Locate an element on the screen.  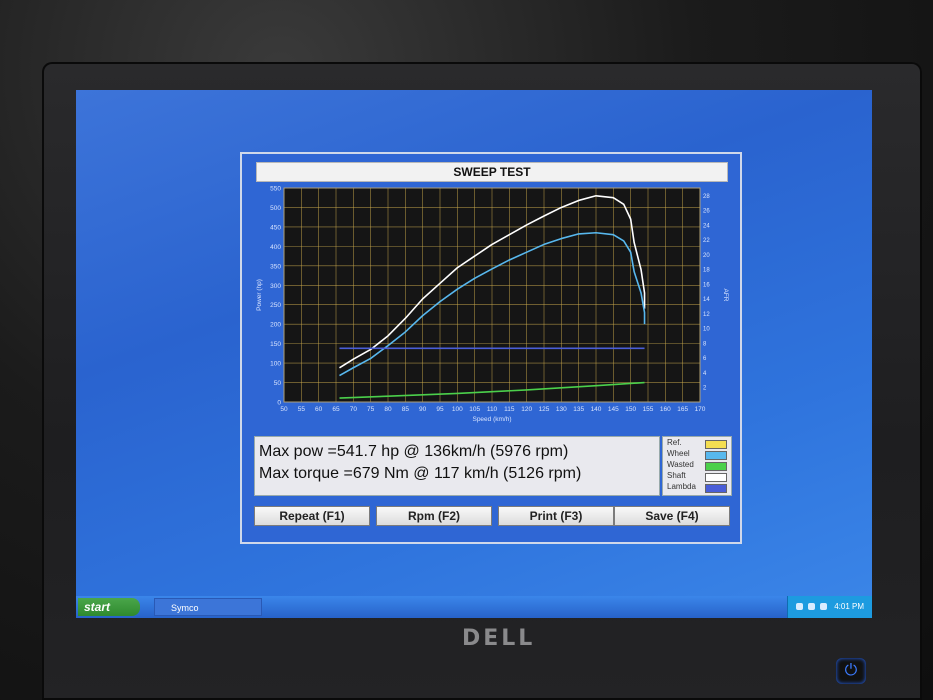
x-tick-label: 85 is located at coordinates (406, 409).